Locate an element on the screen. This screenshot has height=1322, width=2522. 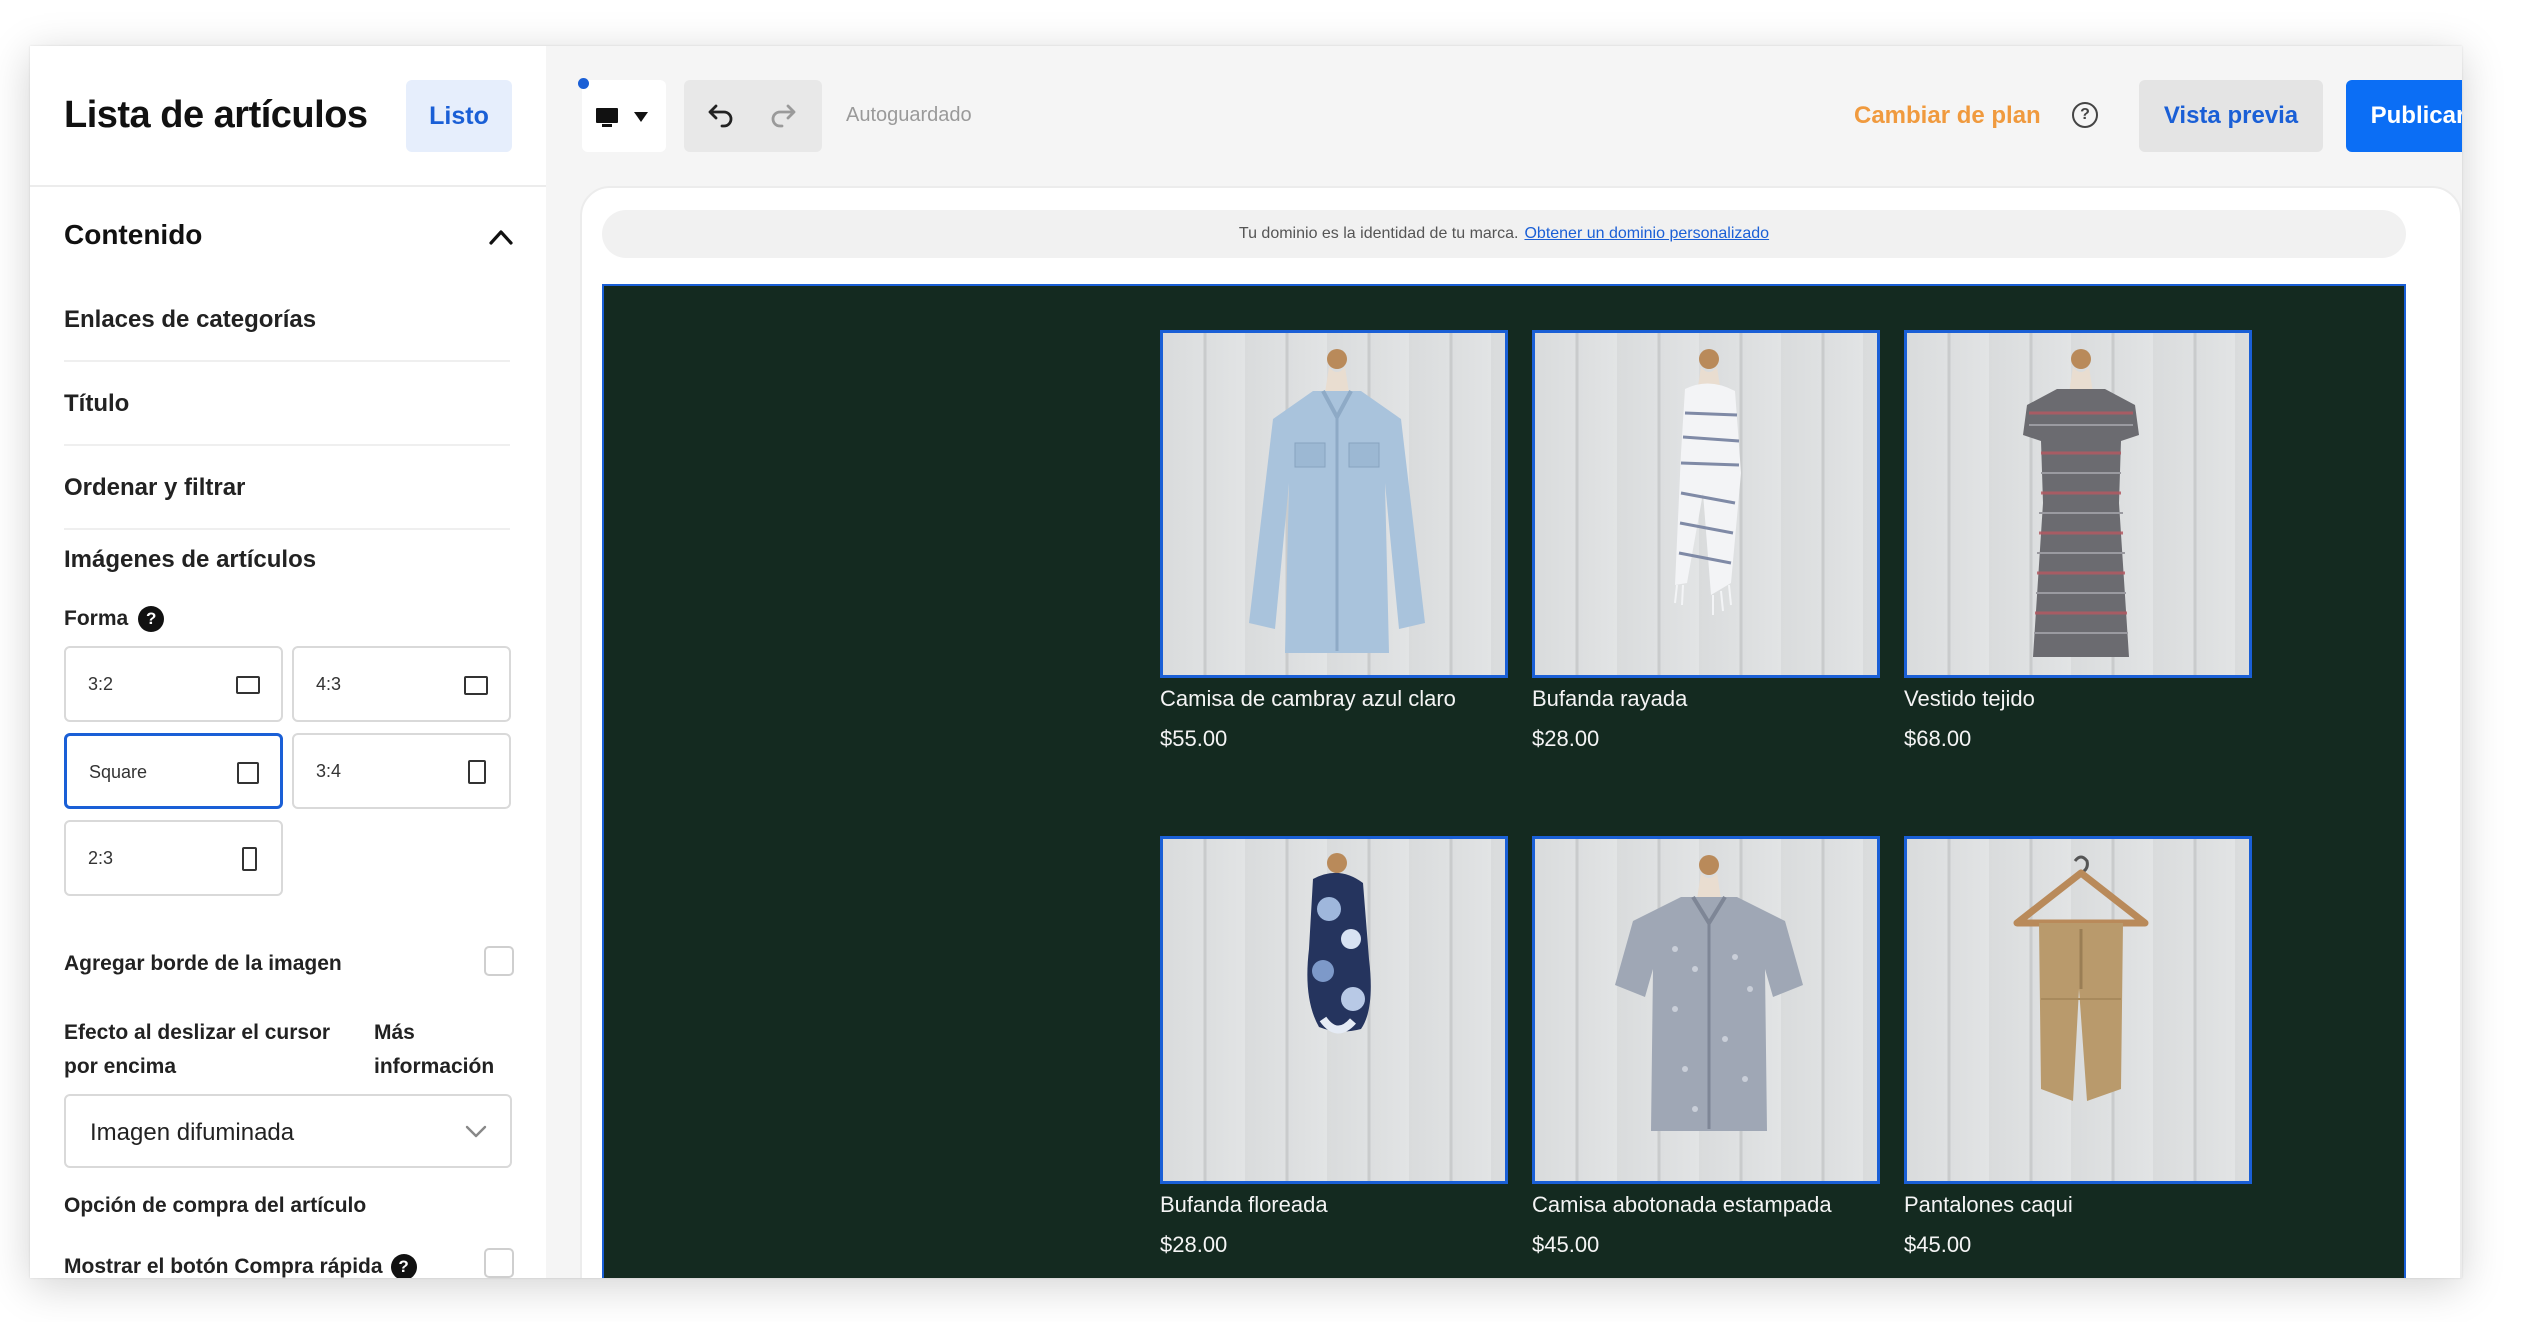
quick-buy-label: Mostrar el botón Compra rápida is located at coordinates (223, 1266).